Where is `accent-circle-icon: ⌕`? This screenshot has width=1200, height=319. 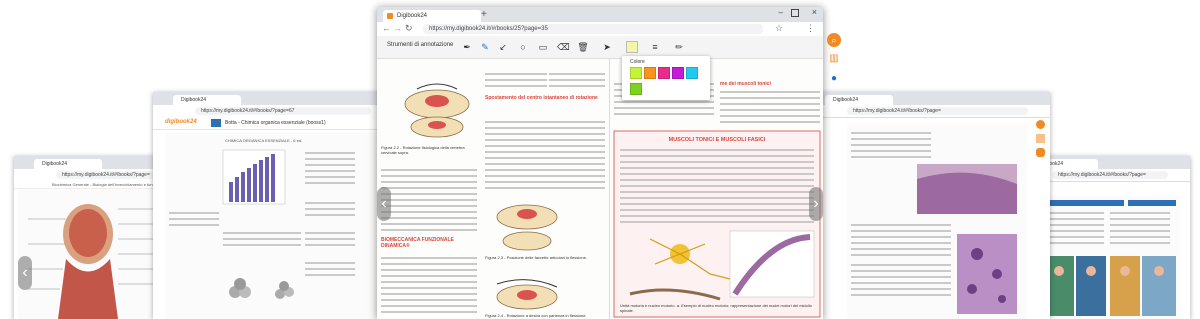 accent-circle-icon: ⌕ is located at coordinates (834, 40).